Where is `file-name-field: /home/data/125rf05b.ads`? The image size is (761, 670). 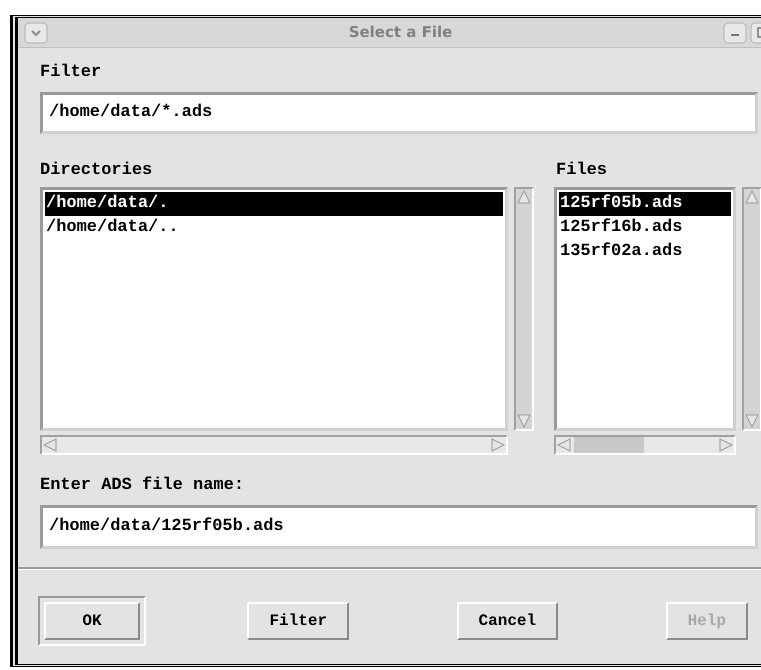 file-name-field: /home/data/125rf05b.ads is located at coordinates (399, 526).